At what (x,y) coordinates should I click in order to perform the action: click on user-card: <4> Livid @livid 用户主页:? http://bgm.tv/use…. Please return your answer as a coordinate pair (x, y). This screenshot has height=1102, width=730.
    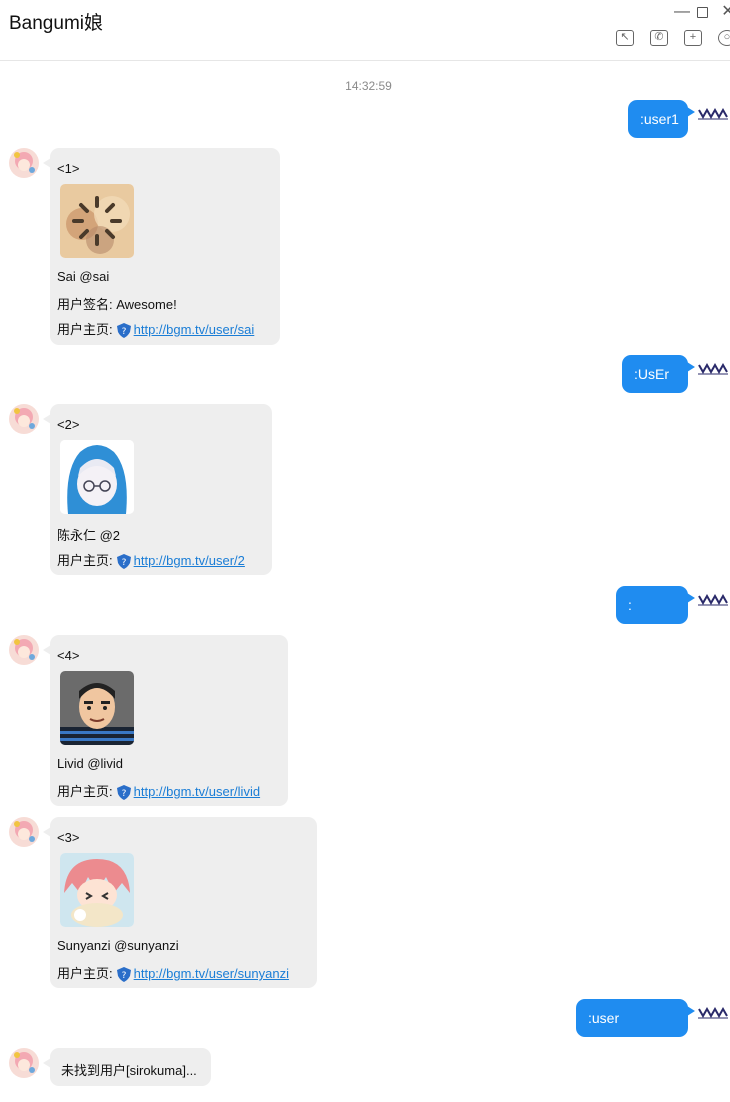
    Looking at the image, I should click on (165, 720).